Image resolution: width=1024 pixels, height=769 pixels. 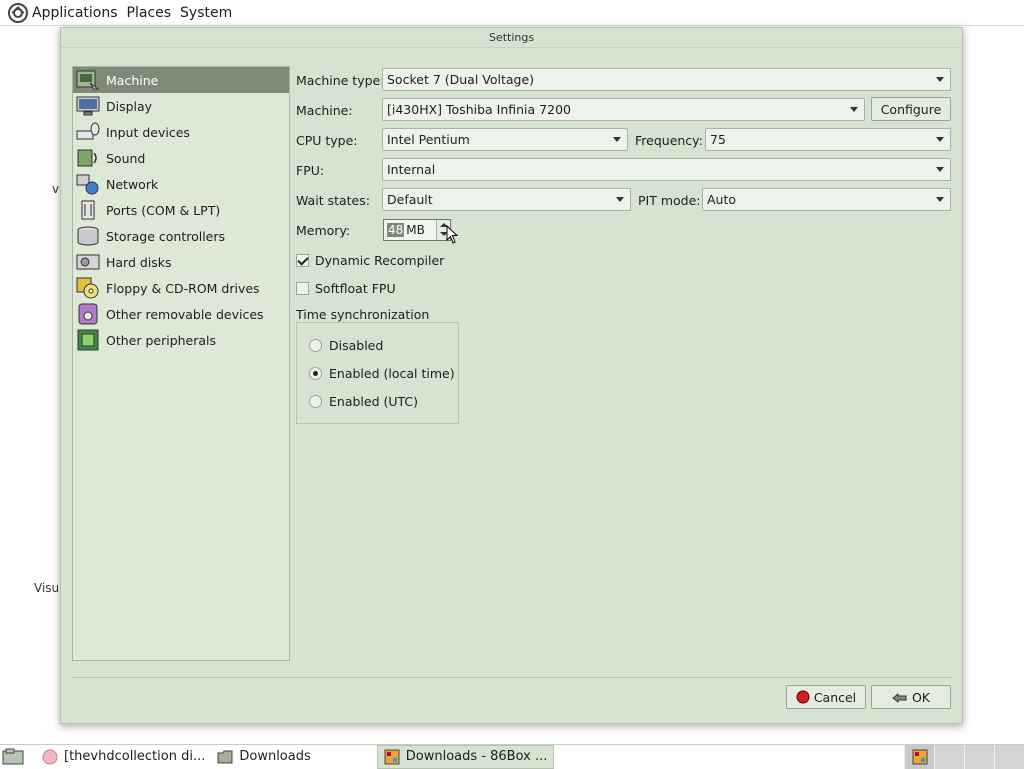 I want to click on softfloat-checkbox, so click(x=302, y=288).